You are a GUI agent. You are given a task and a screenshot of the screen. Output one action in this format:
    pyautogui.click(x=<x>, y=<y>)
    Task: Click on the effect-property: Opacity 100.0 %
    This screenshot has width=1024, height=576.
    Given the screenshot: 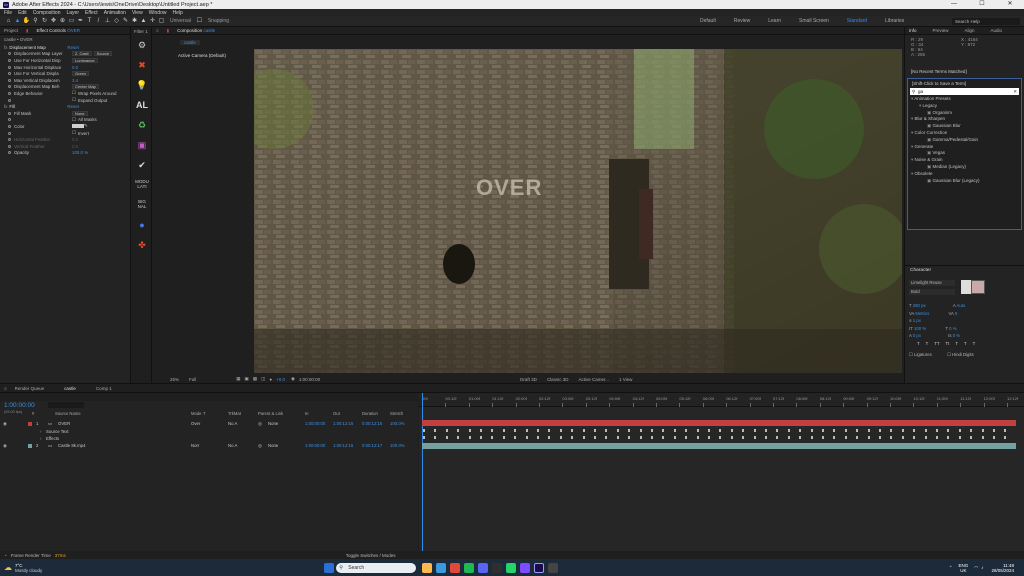 What is the action you would take?
    pyautogui.click(x=67, y=153)
    